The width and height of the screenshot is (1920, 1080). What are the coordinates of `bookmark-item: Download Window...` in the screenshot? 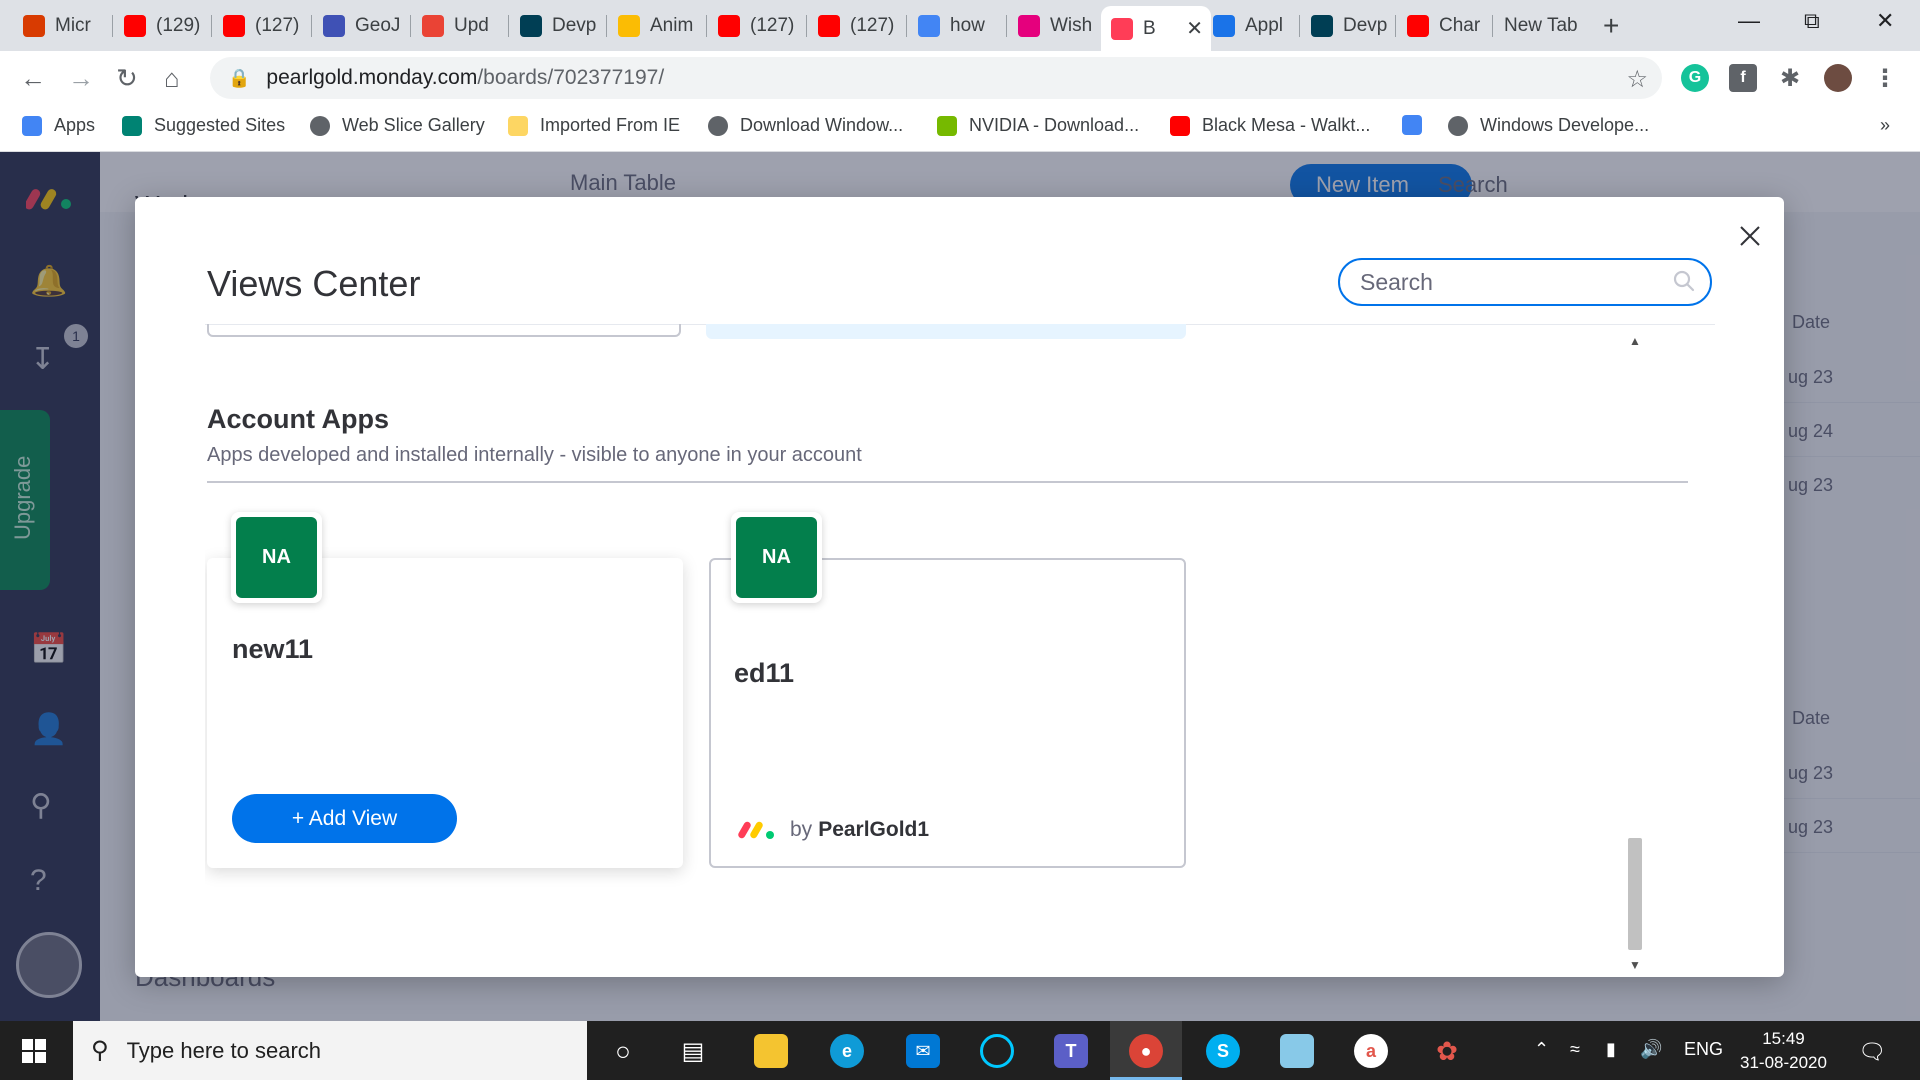 It's located at (805, 125).